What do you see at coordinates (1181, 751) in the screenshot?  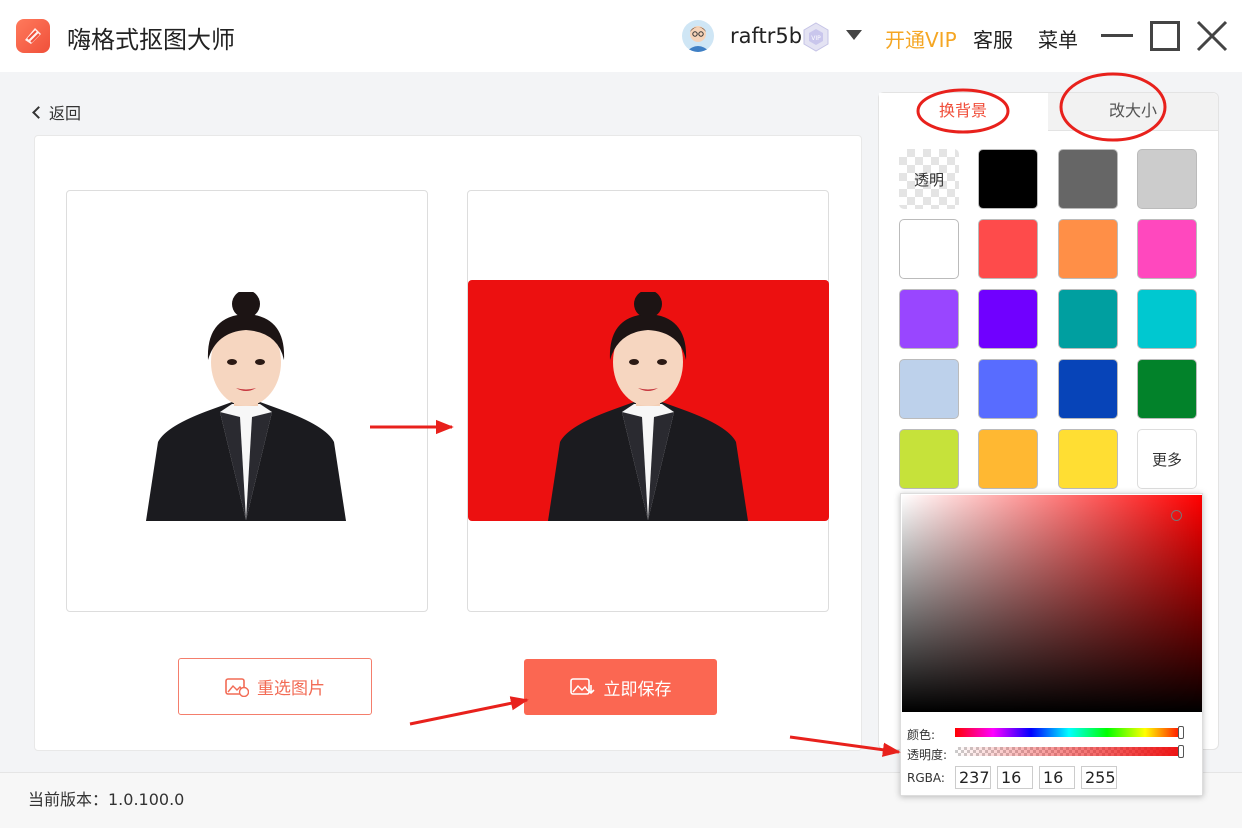 I see `opacity-slider-handle` at bounding box center [1181, 751].